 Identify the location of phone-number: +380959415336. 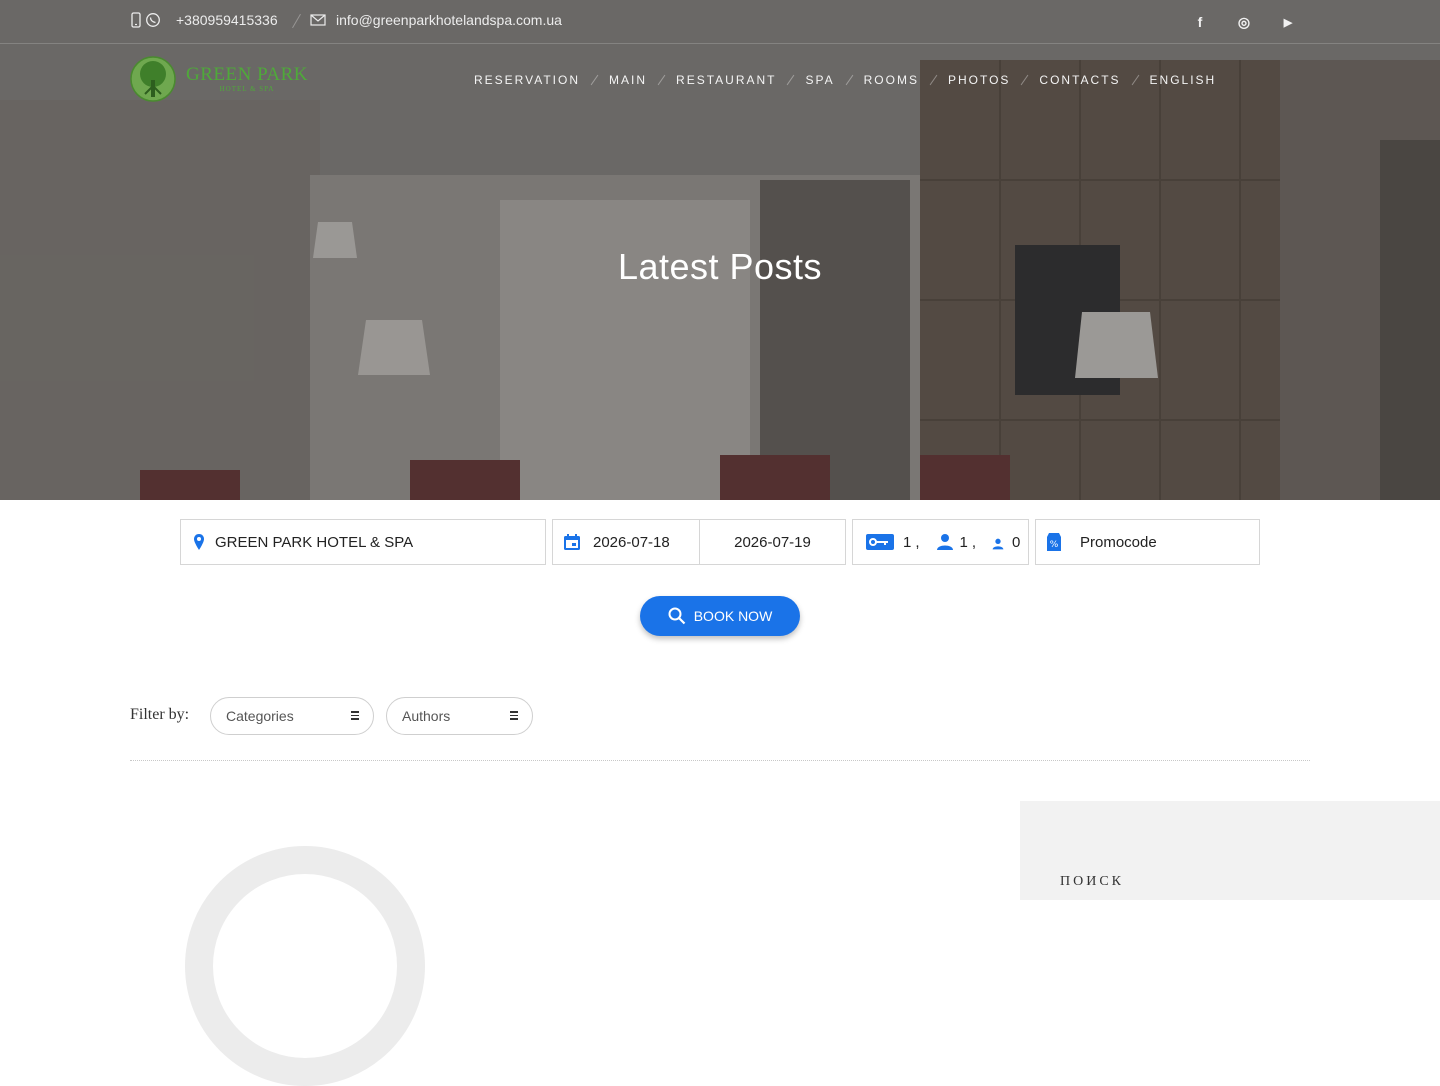
(227, 20).